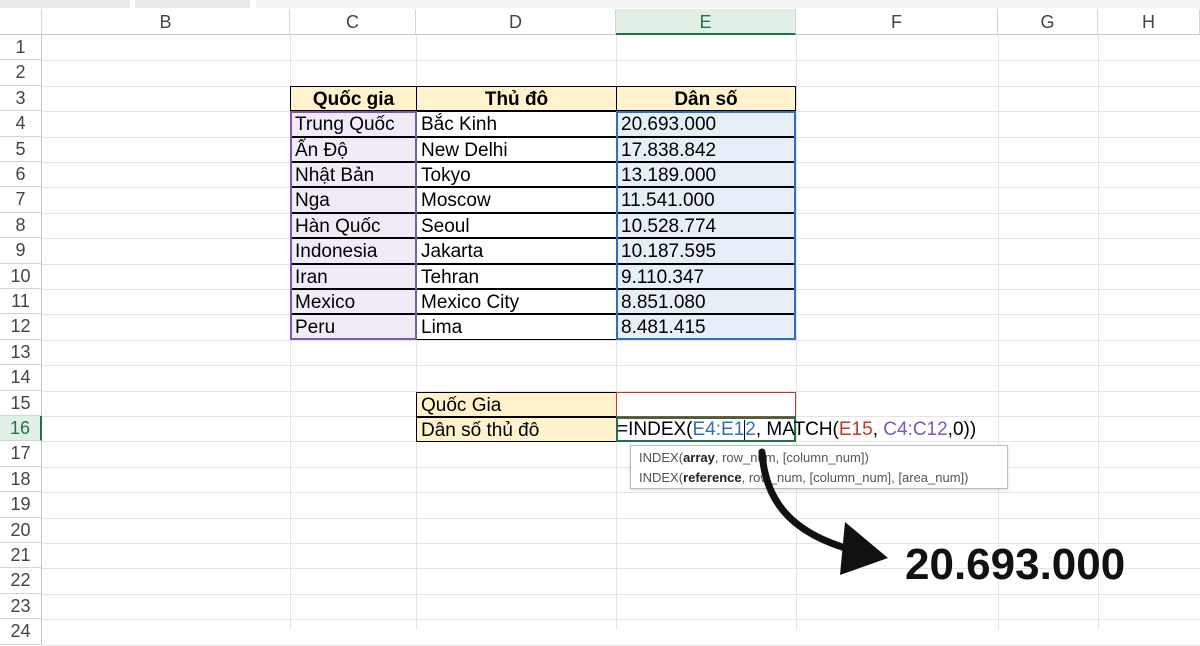 This screenshot has height=646, width=1200. Describe the element at coordinates (353, 200) in the screenshot. I see `country-cell: Nga` at that location.